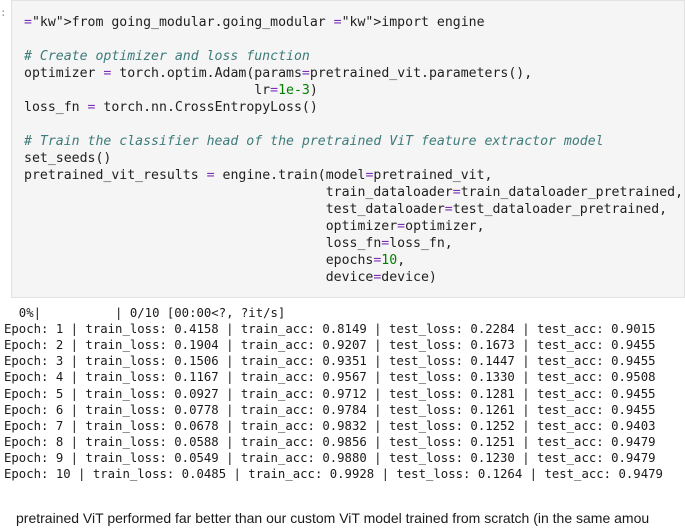  I want to click on code-line: loss_fn=loss_fn,, so click(238, 243).